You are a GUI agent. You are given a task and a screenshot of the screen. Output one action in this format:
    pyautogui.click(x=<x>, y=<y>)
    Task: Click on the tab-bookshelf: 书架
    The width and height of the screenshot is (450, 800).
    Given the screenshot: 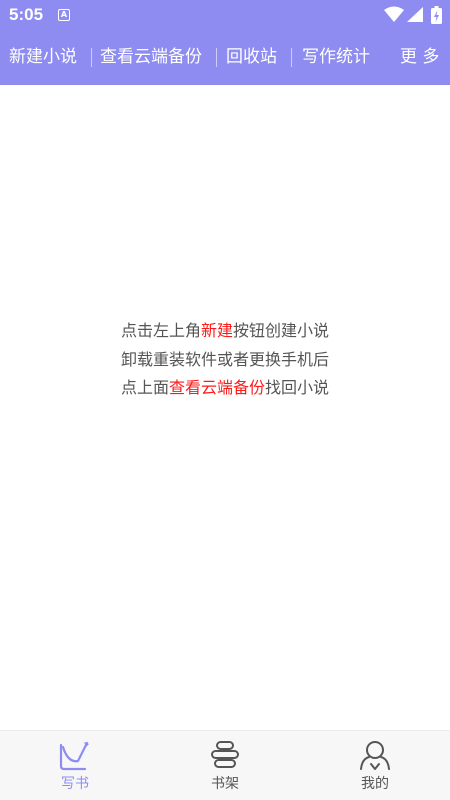 What is the action you would take?
    pyautogui.click(x=225, y=765)
    